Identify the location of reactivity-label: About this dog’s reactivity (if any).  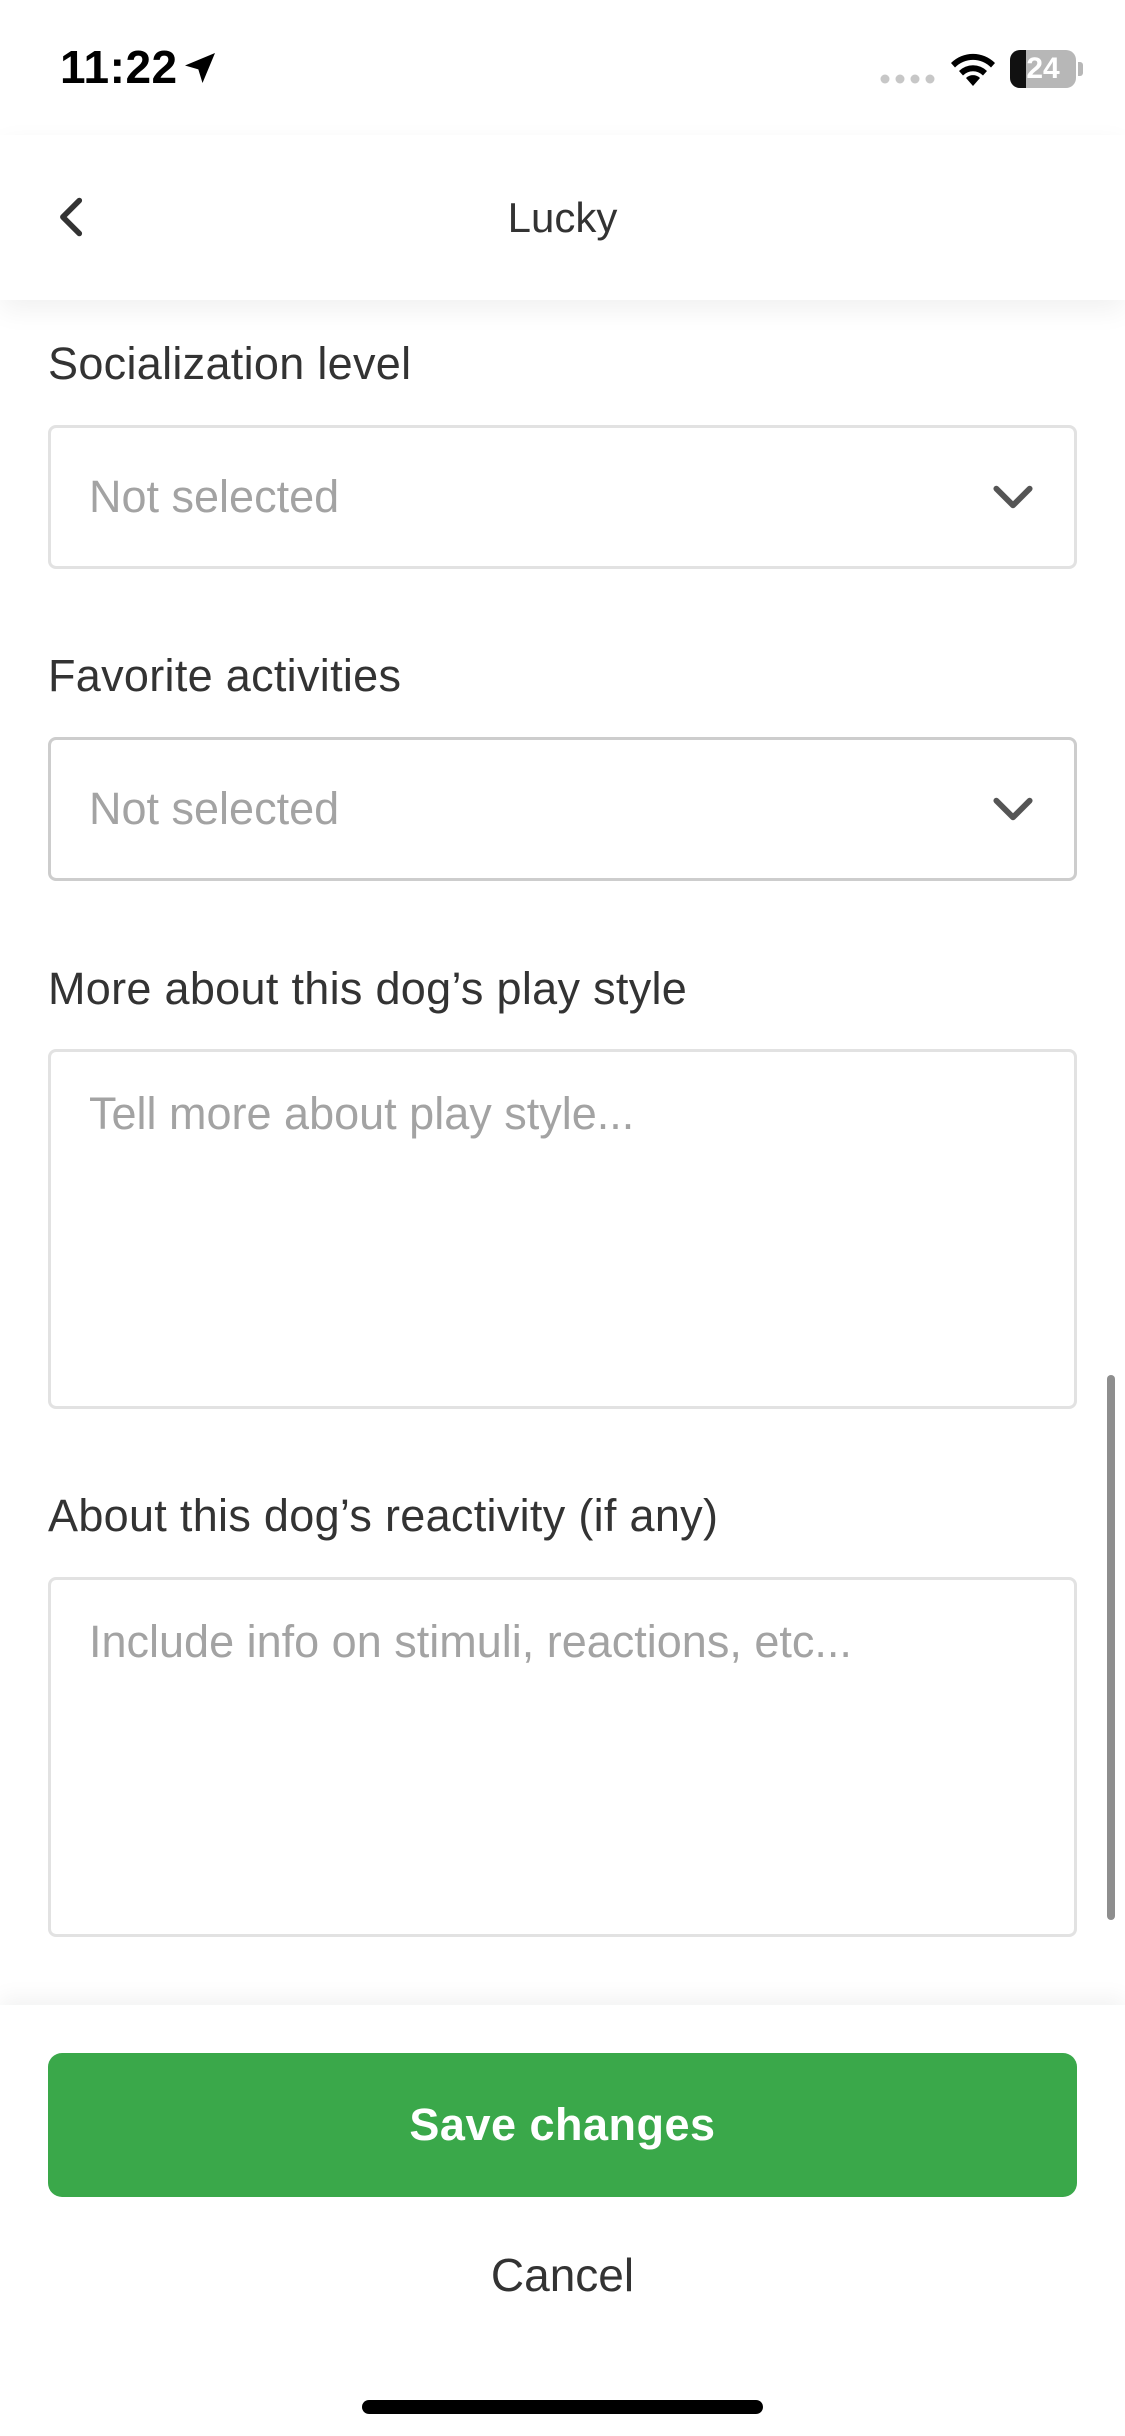
(383, 1515).